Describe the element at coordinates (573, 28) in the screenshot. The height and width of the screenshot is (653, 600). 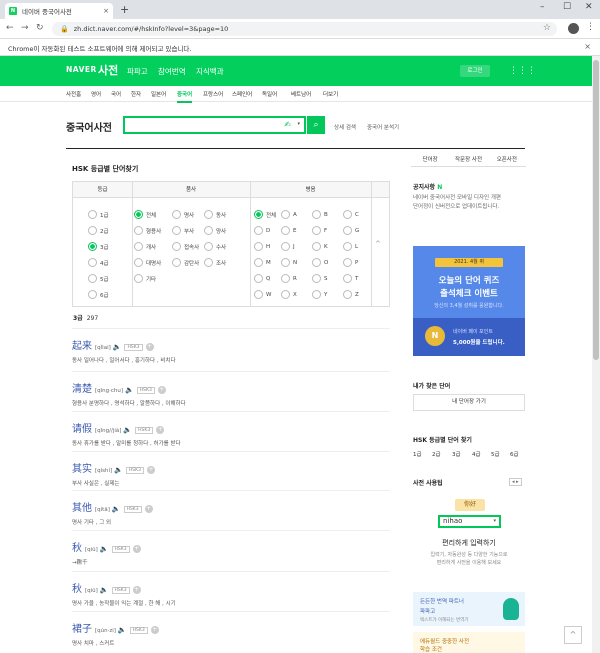
I see `profile-avatar` at that location.